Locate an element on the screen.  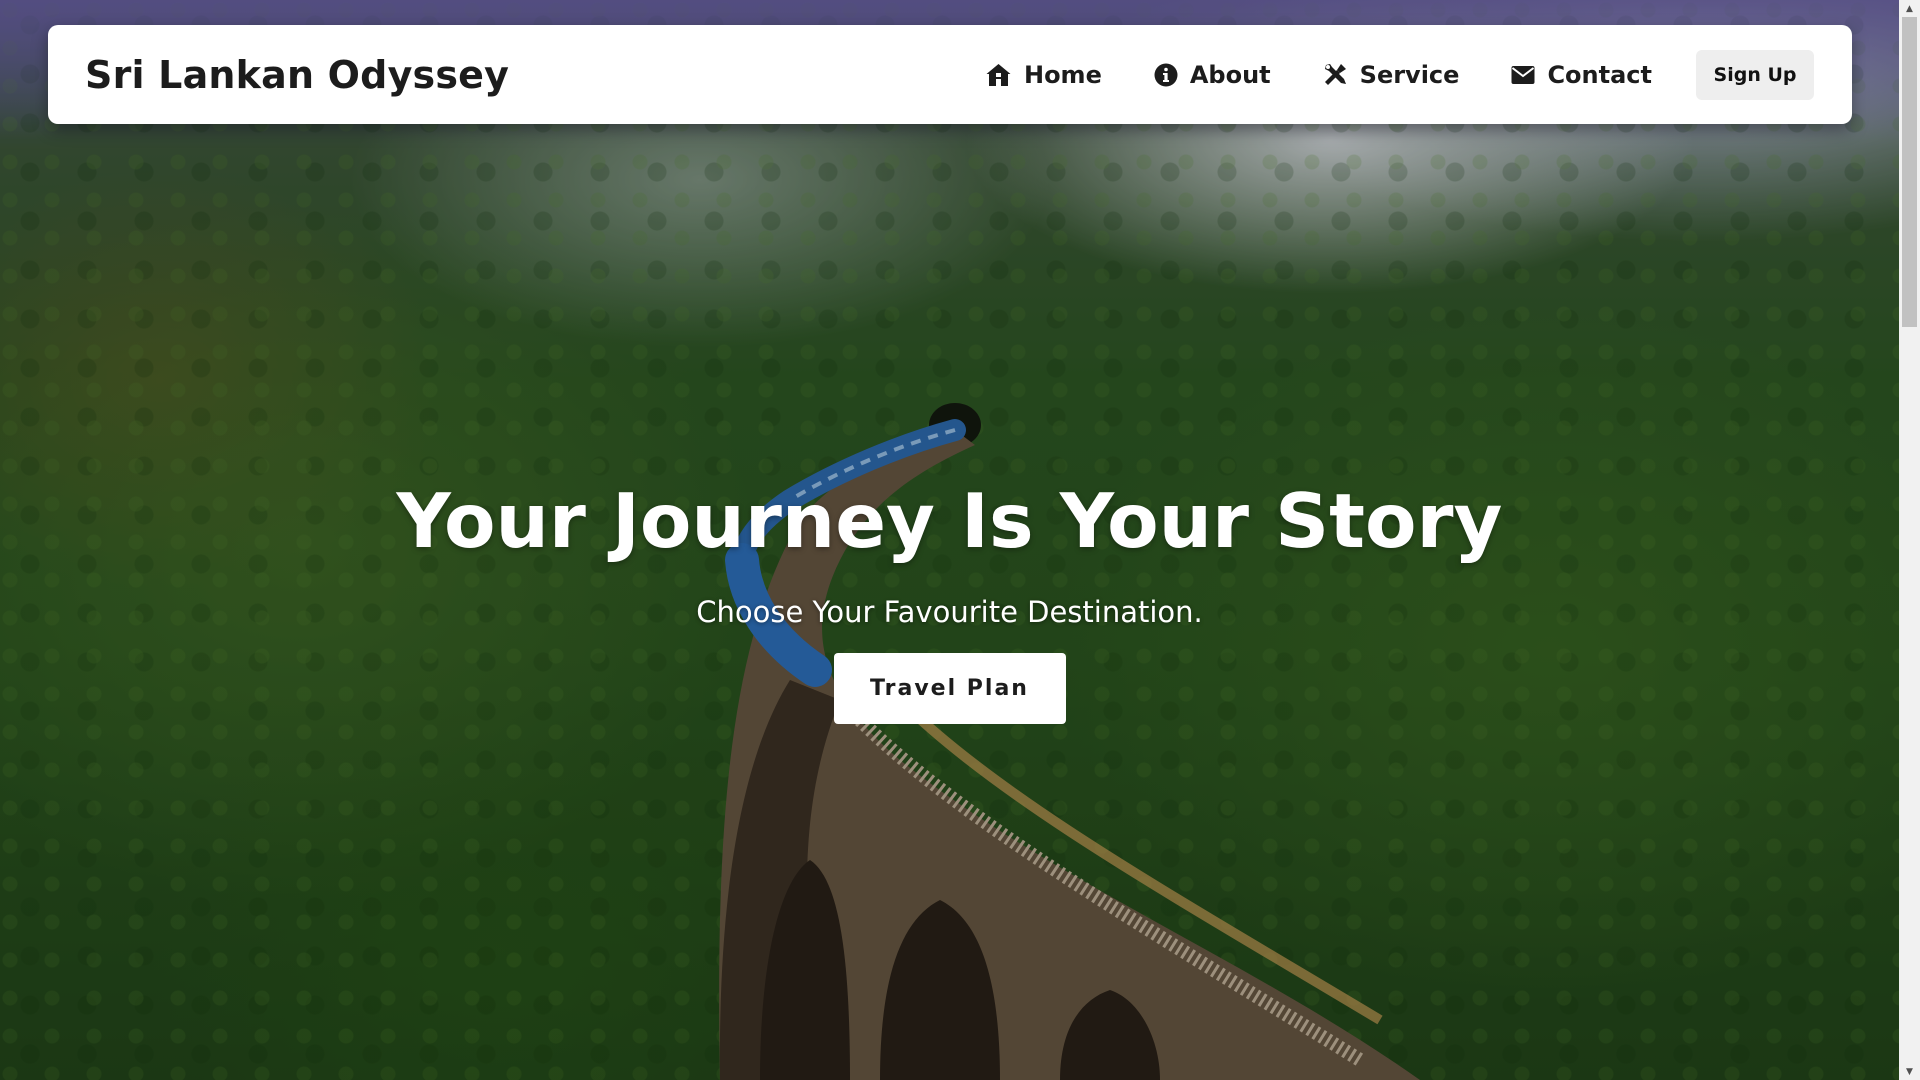
home-icon is located at coordinates (998, 75).